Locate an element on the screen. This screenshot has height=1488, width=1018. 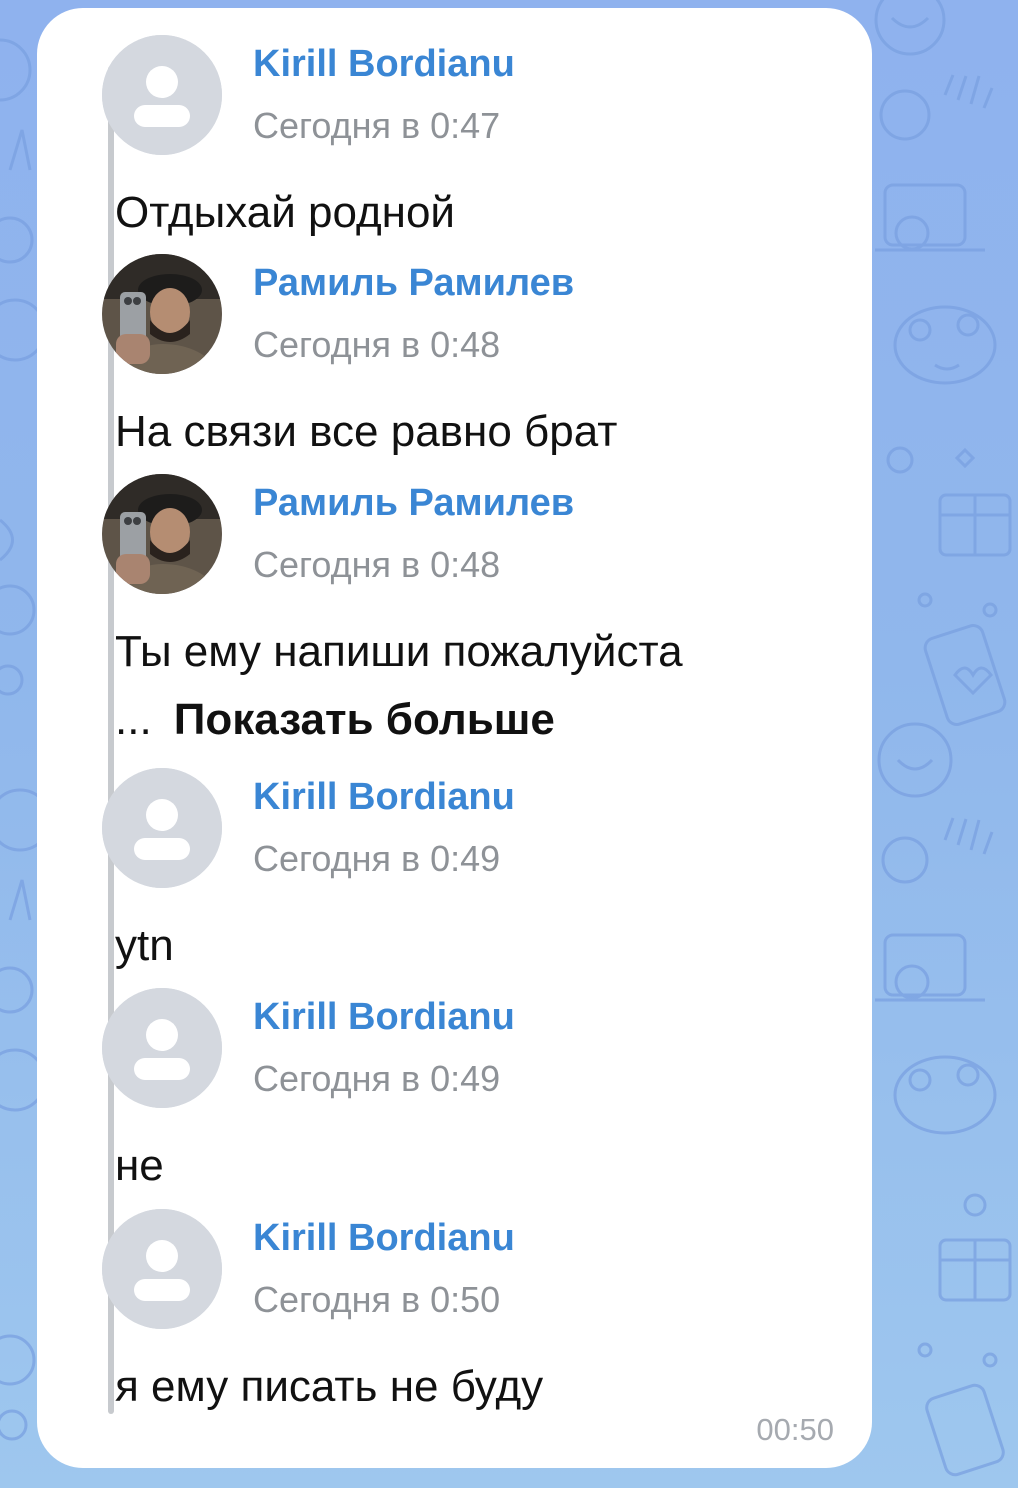
message-time: Сегодня в 0:47 is located at coordinates (377, 125).